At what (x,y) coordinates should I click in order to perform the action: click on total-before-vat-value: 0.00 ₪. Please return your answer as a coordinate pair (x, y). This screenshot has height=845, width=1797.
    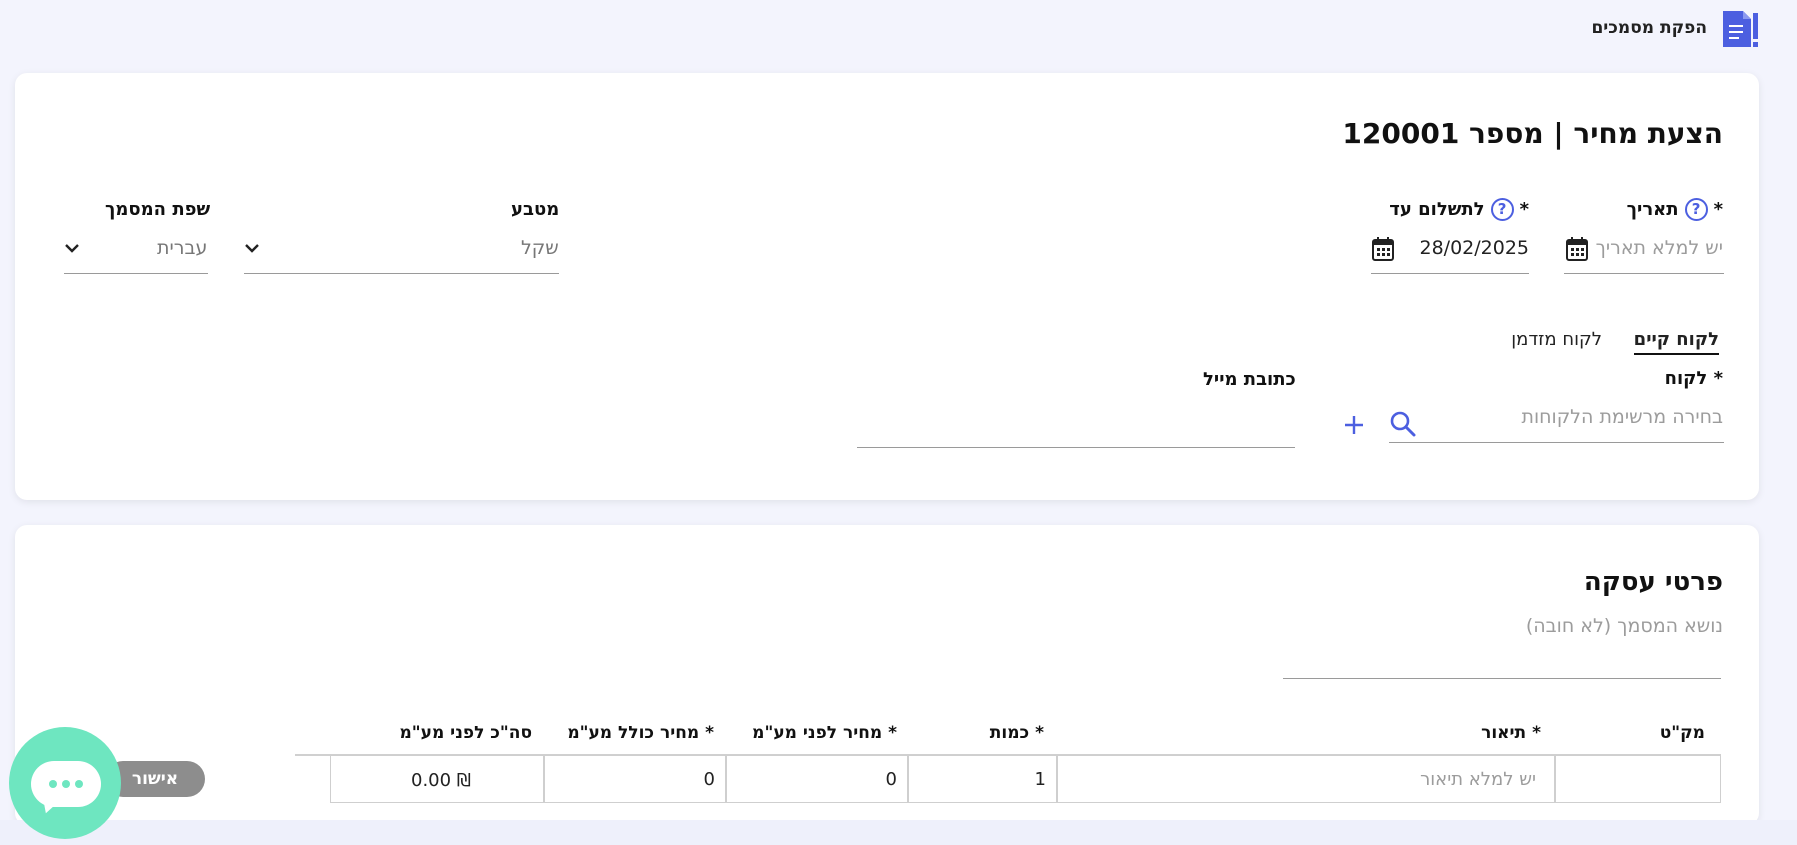
    Looking at the image, I should click on (441, 780).